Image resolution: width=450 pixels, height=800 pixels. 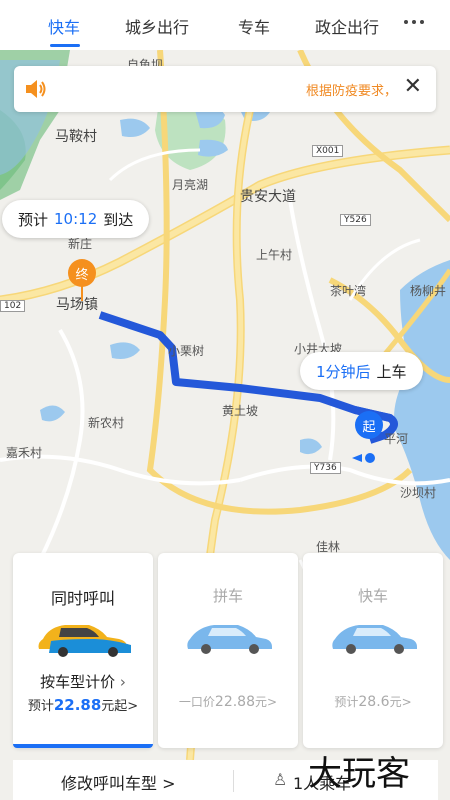 I want to click on taxi-car-icon, so click(x=84, y=641).